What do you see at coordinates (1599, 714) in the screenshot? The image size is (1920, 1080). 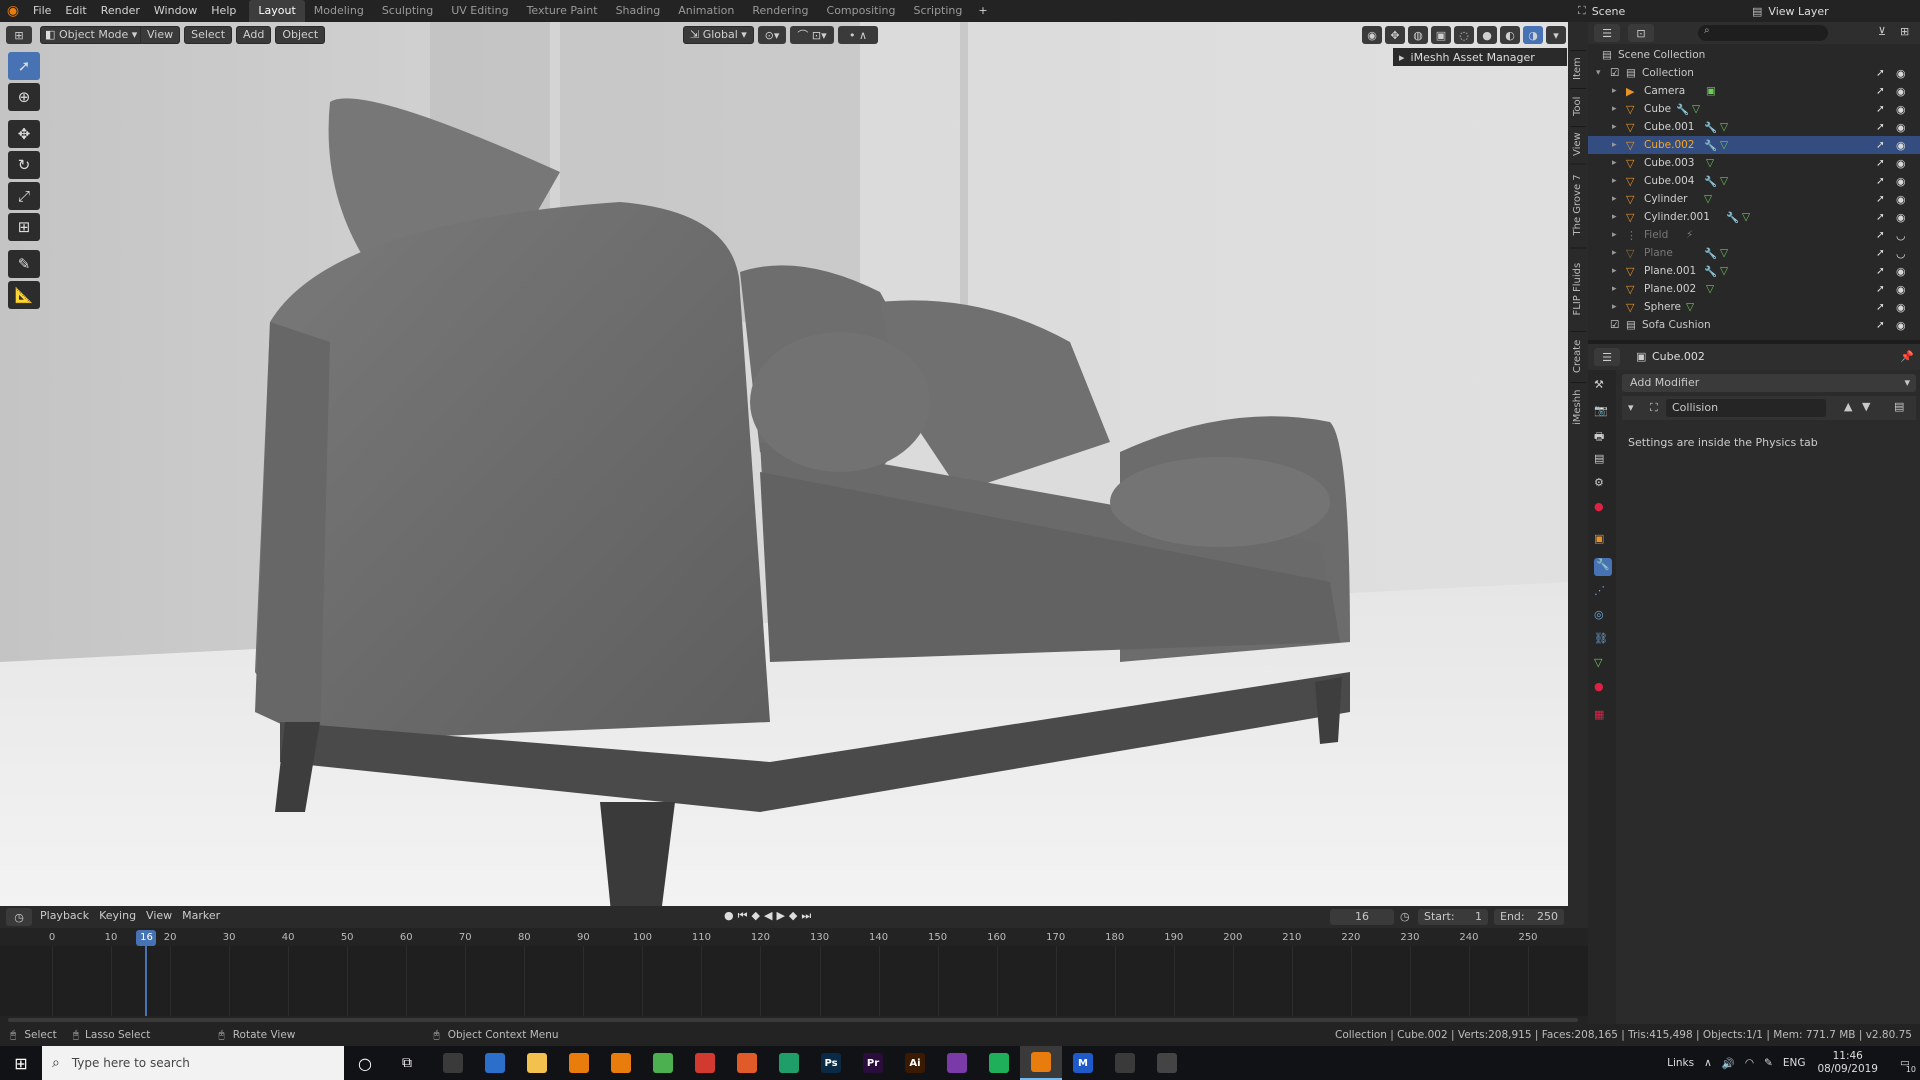 I see `texture-tab-icon: ▦` at bounding box center [1599, 714].